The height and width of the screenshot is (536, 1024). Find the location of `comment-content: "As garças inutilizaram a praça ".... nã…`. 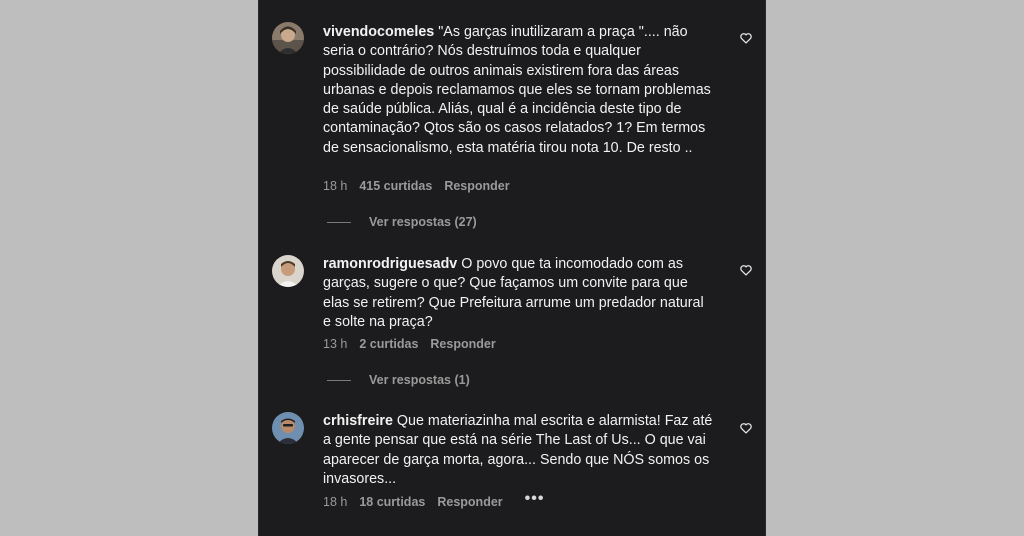

comment-content: "As garças inutilizaram a praça ".... nã… is located at coordinates (517, 90).